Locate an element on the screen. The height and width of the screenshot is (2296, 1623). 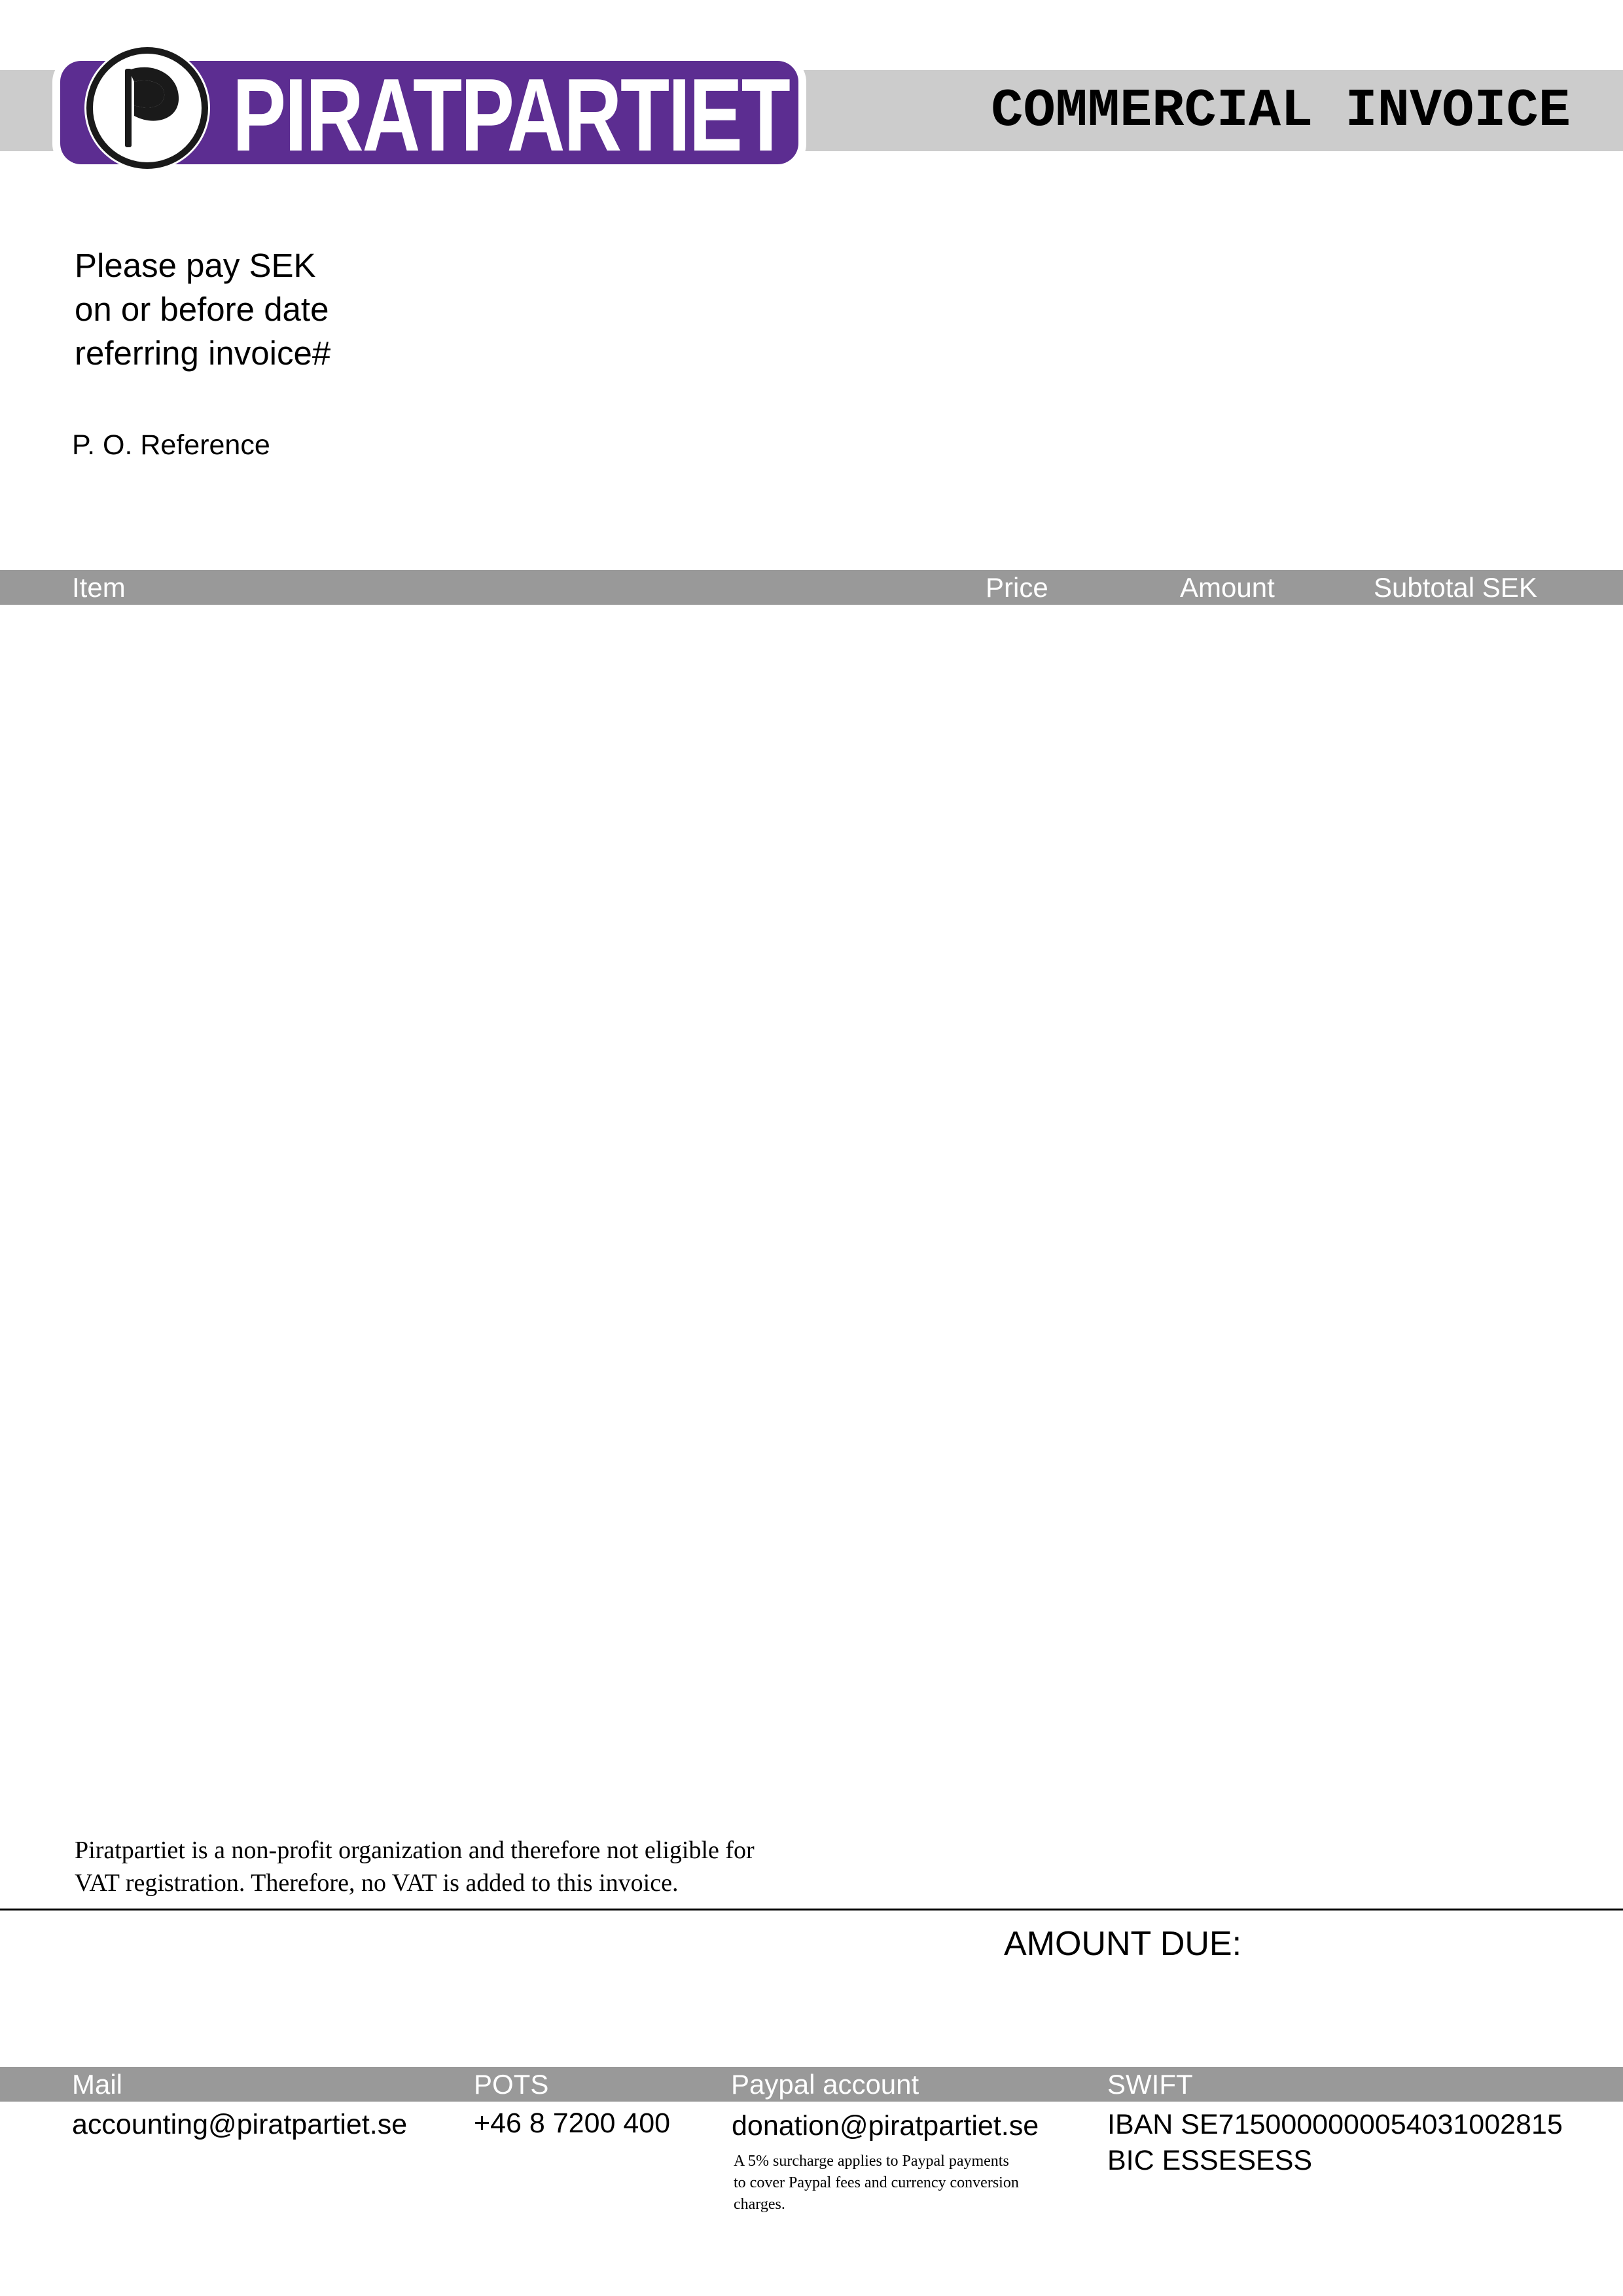
footer-label-pots: POTS is located at coordinates (512, 2084).